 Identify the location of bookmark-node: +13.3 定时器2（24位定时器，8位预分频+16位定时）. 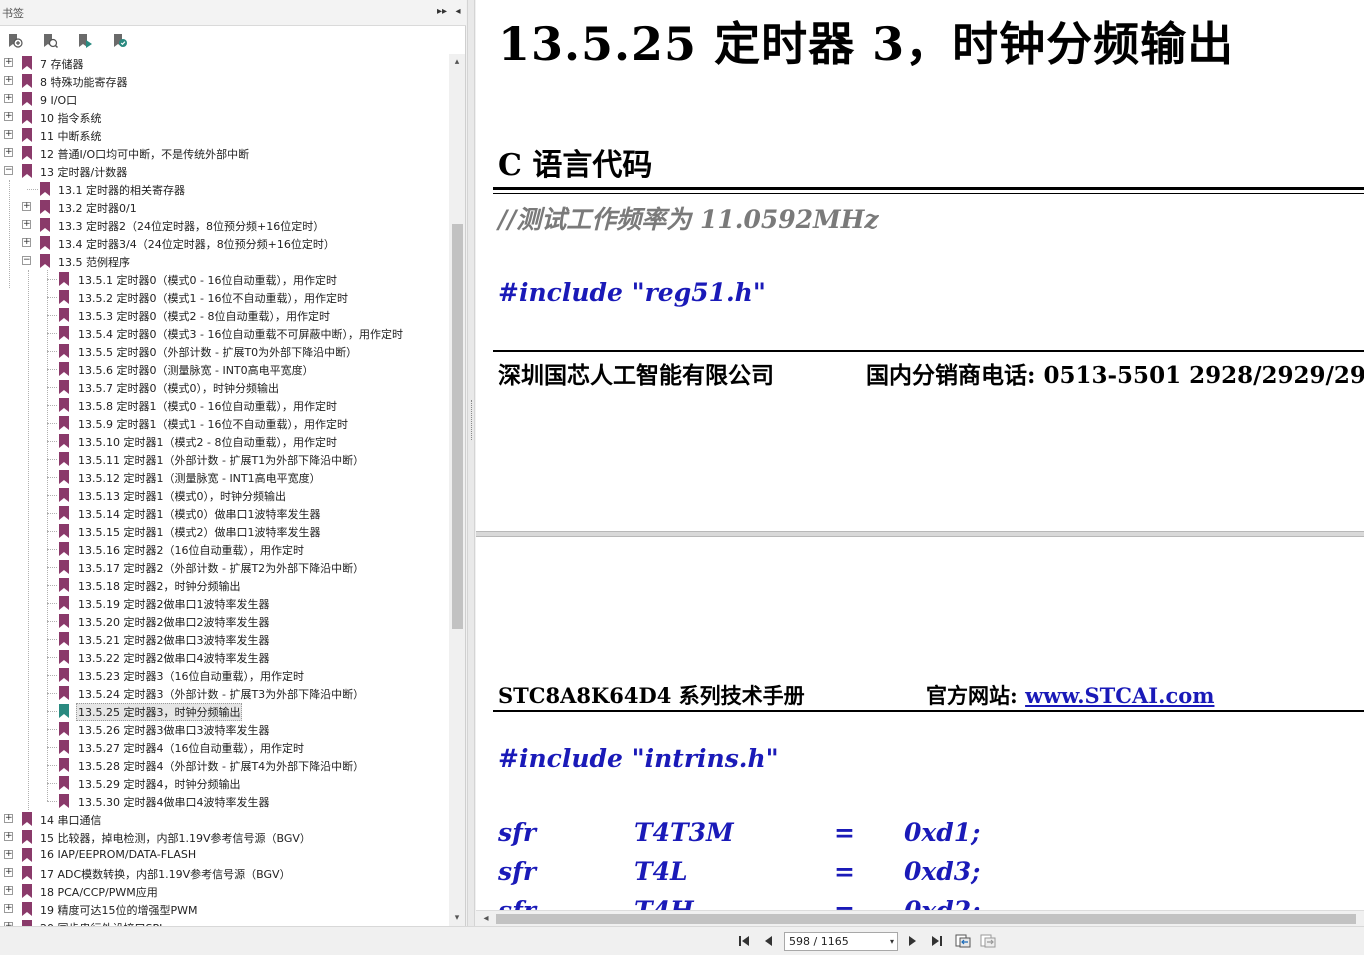
(224, 225).